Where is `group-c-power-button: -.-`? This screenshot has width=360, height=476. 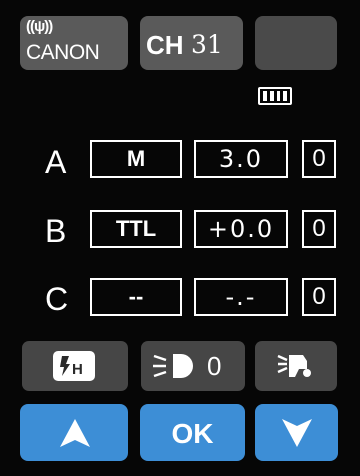
group-c-power-button: -.- is located at coordinates (241, 297).